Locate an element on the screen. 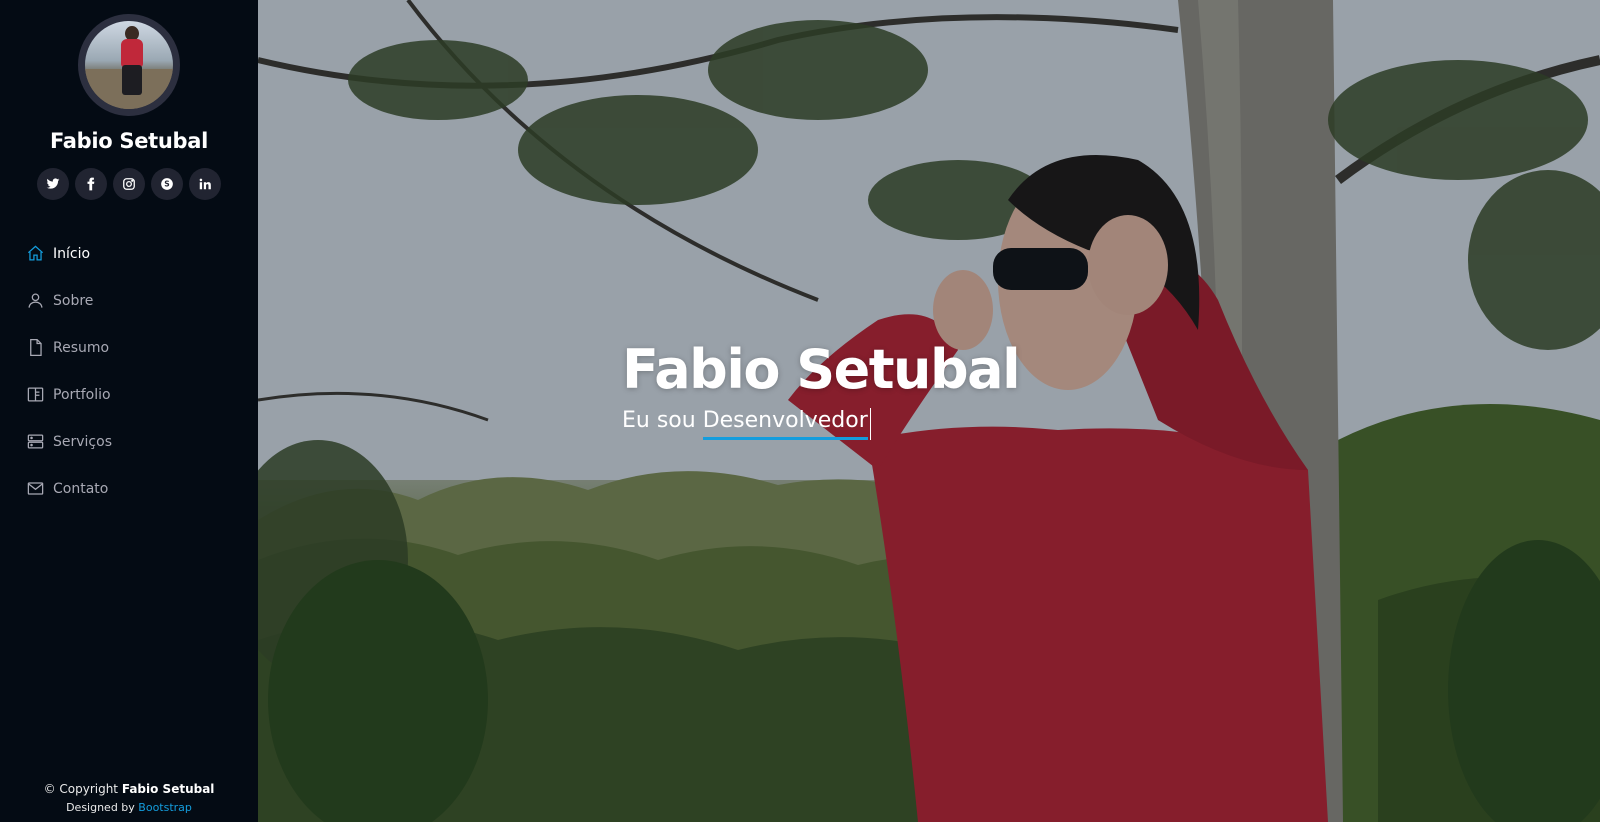 This screenshot has width=1600, height=822. avatar is located at coordinates (129, 65).